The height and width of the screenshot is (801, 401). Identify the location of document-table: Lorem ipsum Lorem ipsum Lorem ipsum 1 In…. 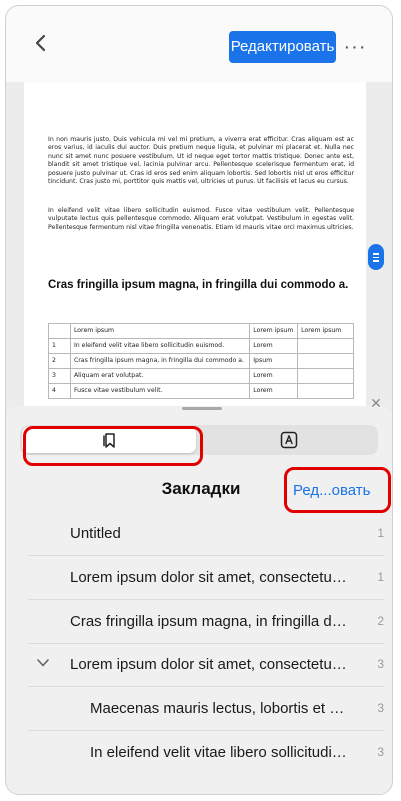
(201, 361).